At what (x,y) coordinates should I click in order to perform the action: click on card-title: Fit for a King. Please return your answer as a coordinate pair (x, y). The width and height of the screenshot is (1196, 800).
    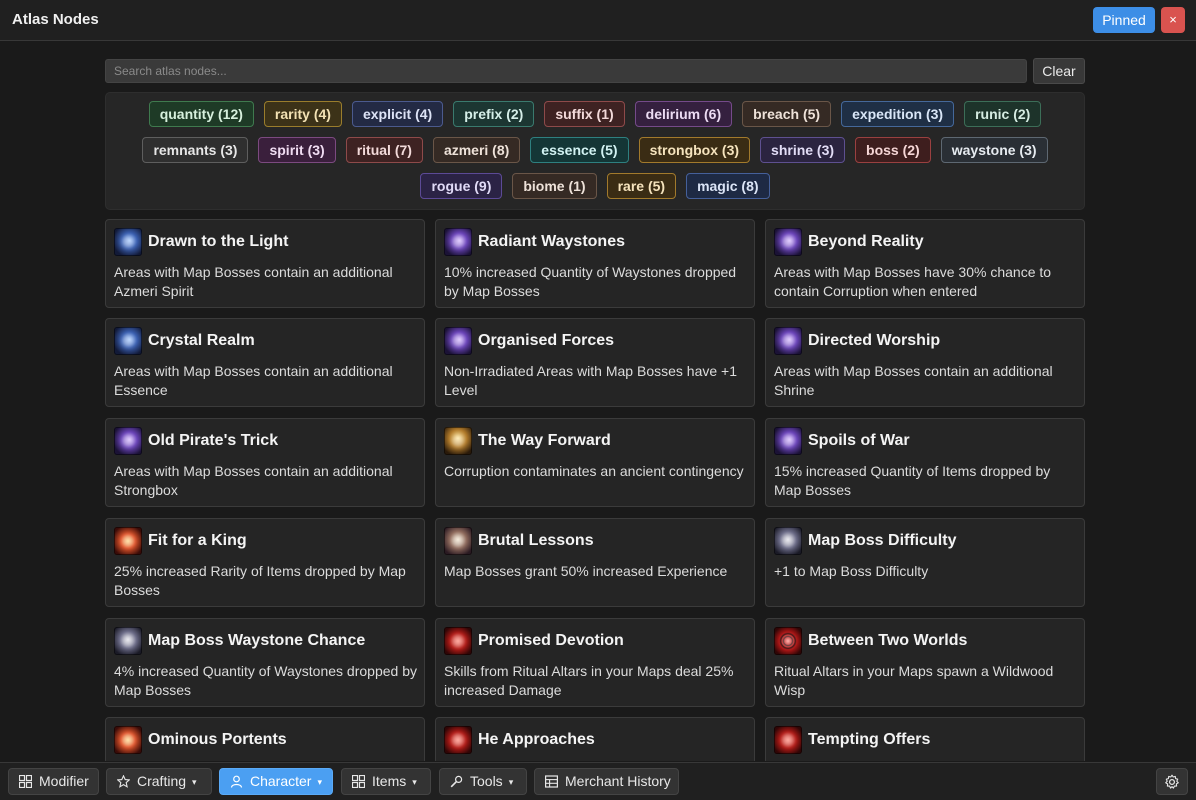
    Looking at the image, I should click on (197, 540).